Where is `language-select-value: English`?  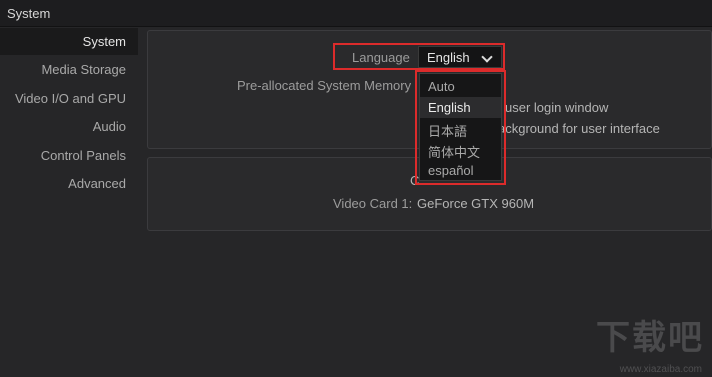 language-select-value: English is located at coordinates (448, 57).